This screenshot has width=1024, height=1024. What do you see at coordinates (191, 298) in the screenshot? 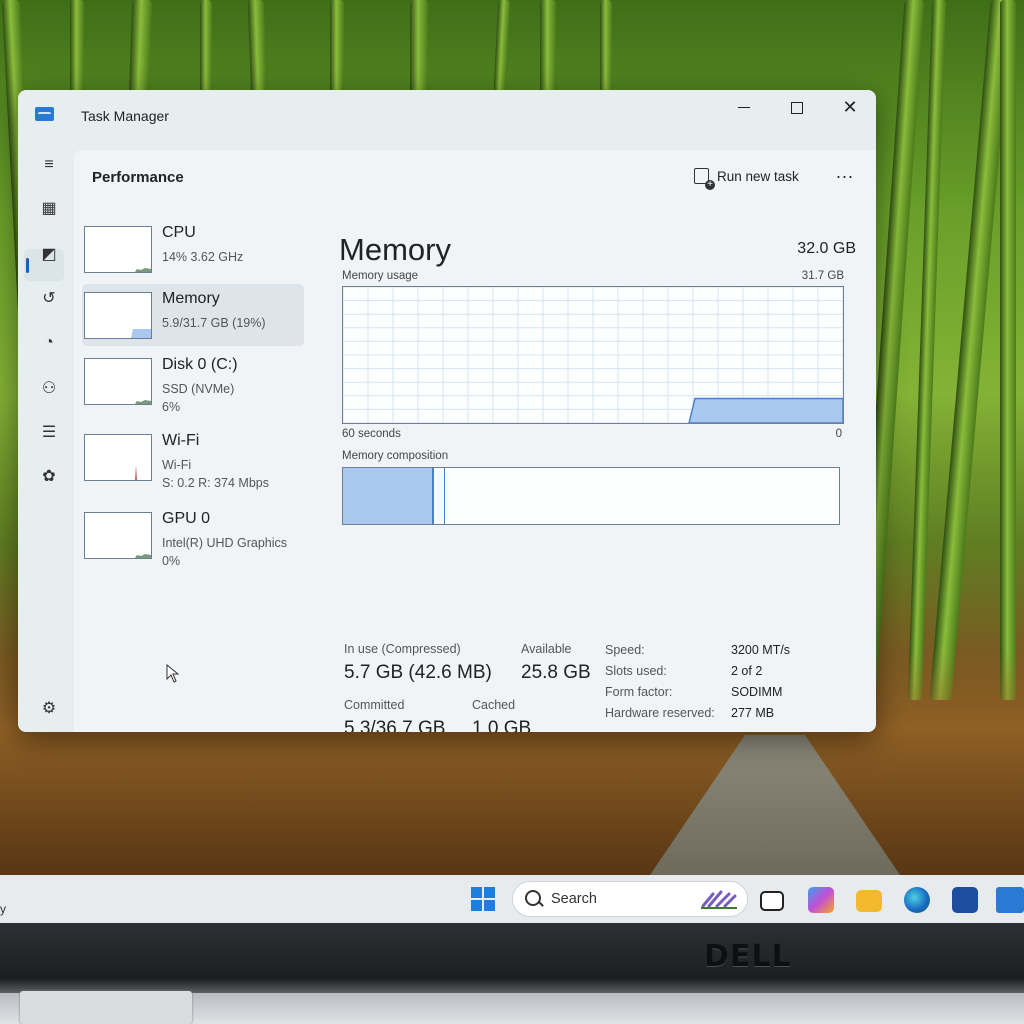
I see `resource-name: Memory` at bounding box center [191, 298].